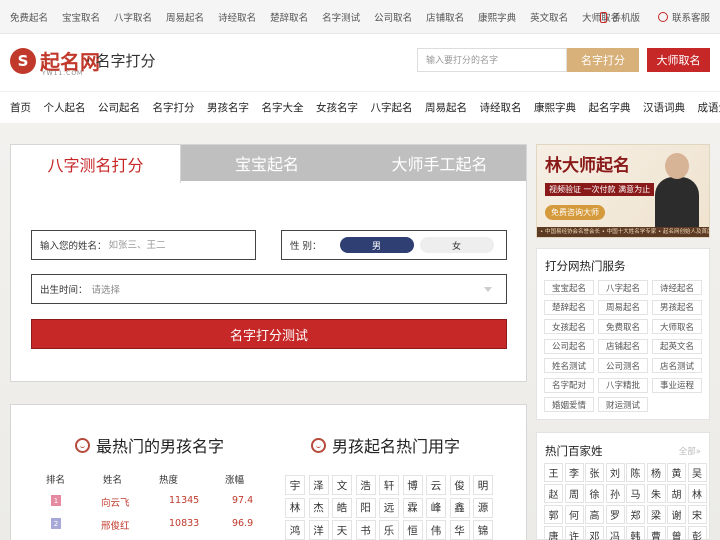 This screenshot has width=720, height=540. I want to click on top-link: 英文取名, so click(549, 17).